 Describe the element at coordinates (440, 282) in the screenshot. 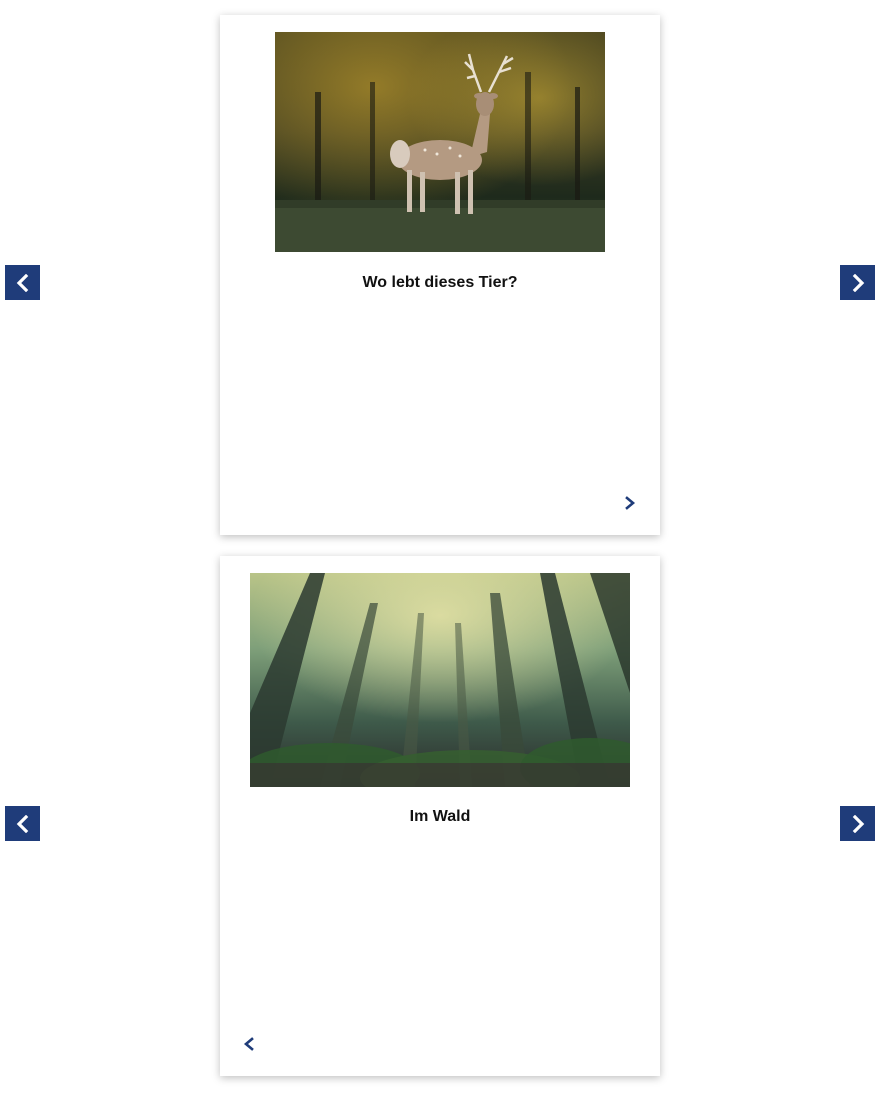

I see `card-question: Wo lebt dieses Tier?` at that location.